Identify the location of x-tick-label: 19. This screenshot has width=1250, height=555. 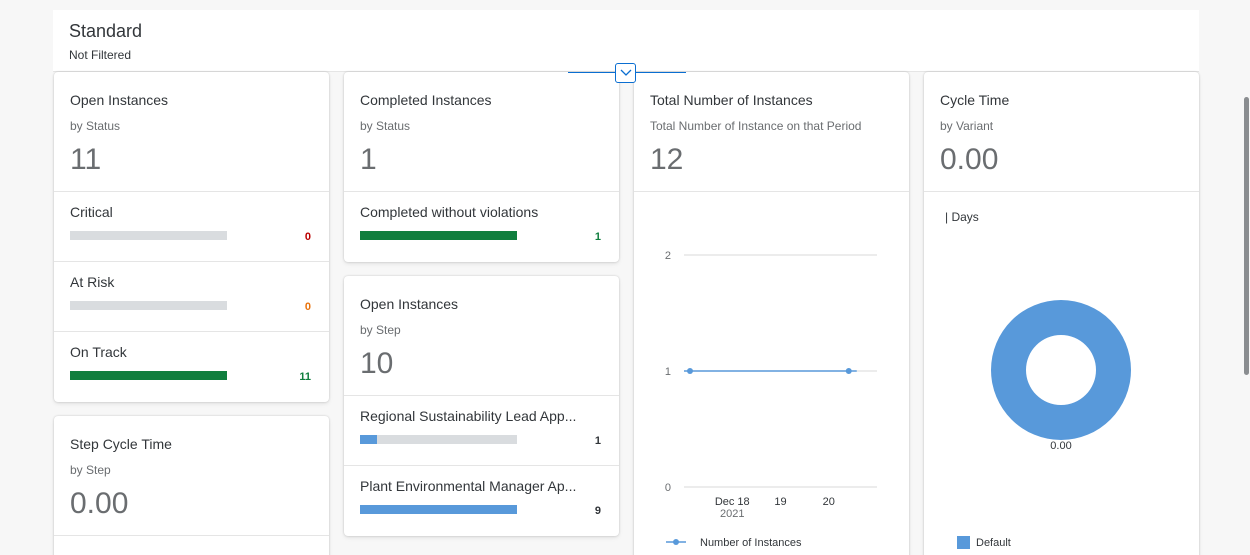
(780, 502).